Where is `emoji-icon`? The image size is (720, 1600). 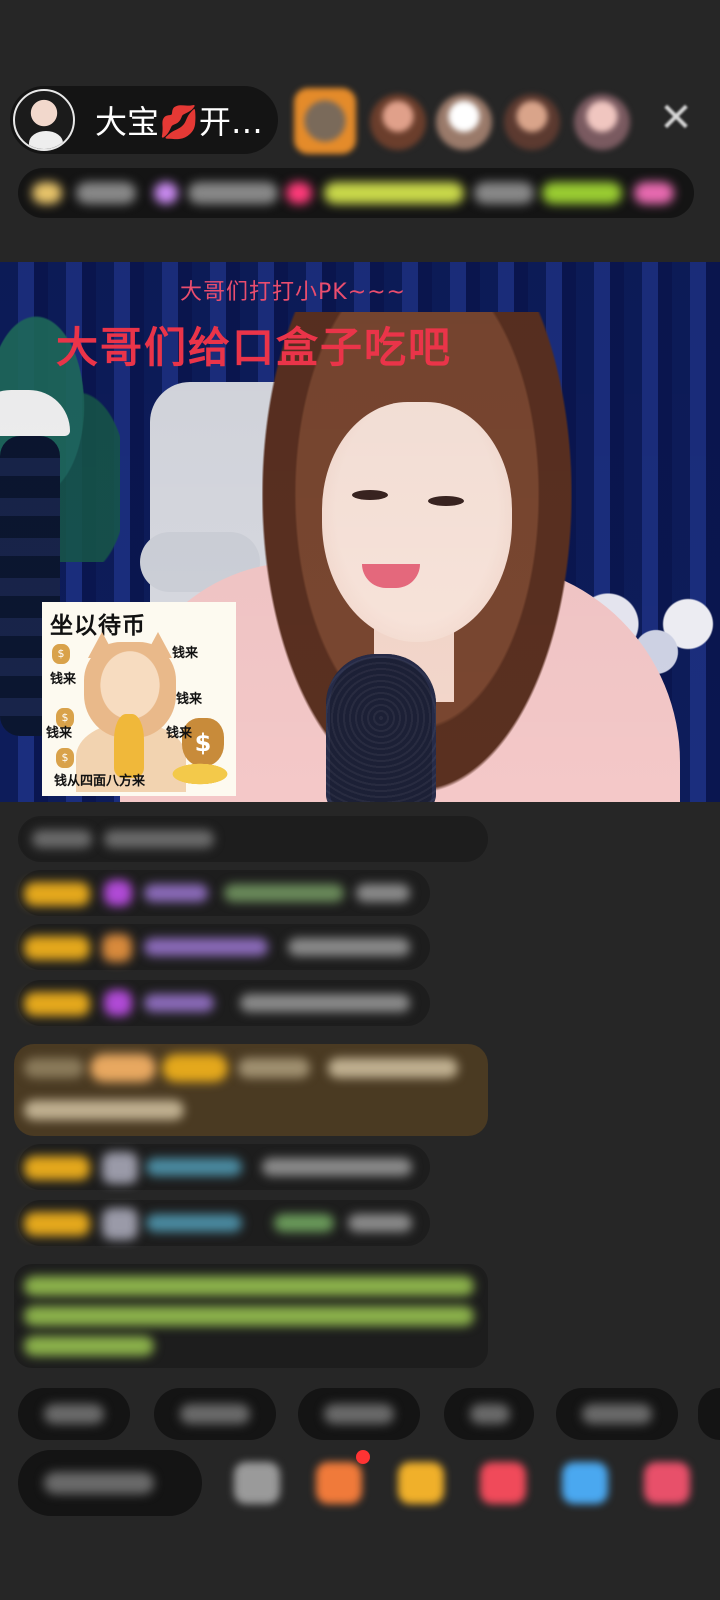
emoji-icon is located at coordinates (257, 1483).